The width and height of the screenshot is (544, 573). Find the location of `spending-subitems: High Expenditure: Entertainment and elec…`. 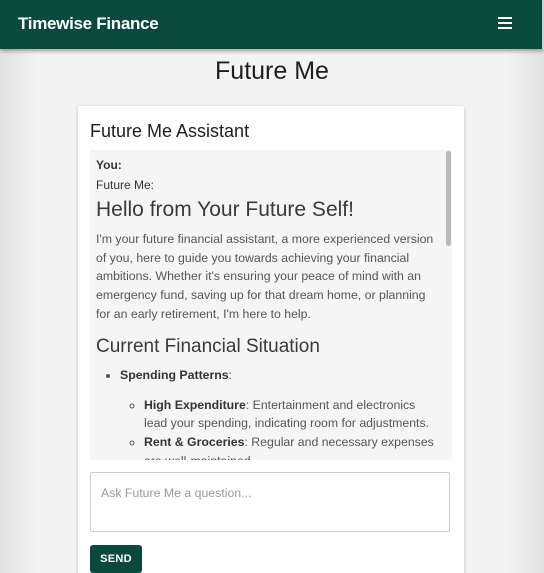

spending-subitems: High Expenditure: Entertainment and elec… is located at coordinates (279, 428).